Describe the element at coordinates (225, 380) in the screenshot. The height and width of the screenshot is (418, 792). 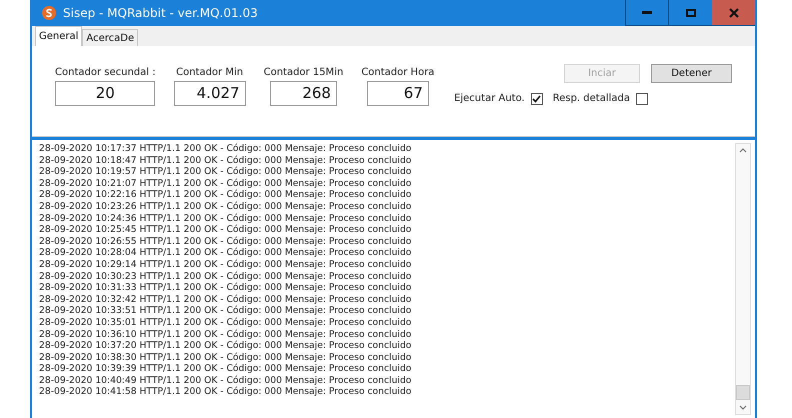
I see `log-line: 28-09-2020 10:40:49 HTTP/1.1 200 OK - Código: 000 Mensaje: Proceso concluido` at that location.